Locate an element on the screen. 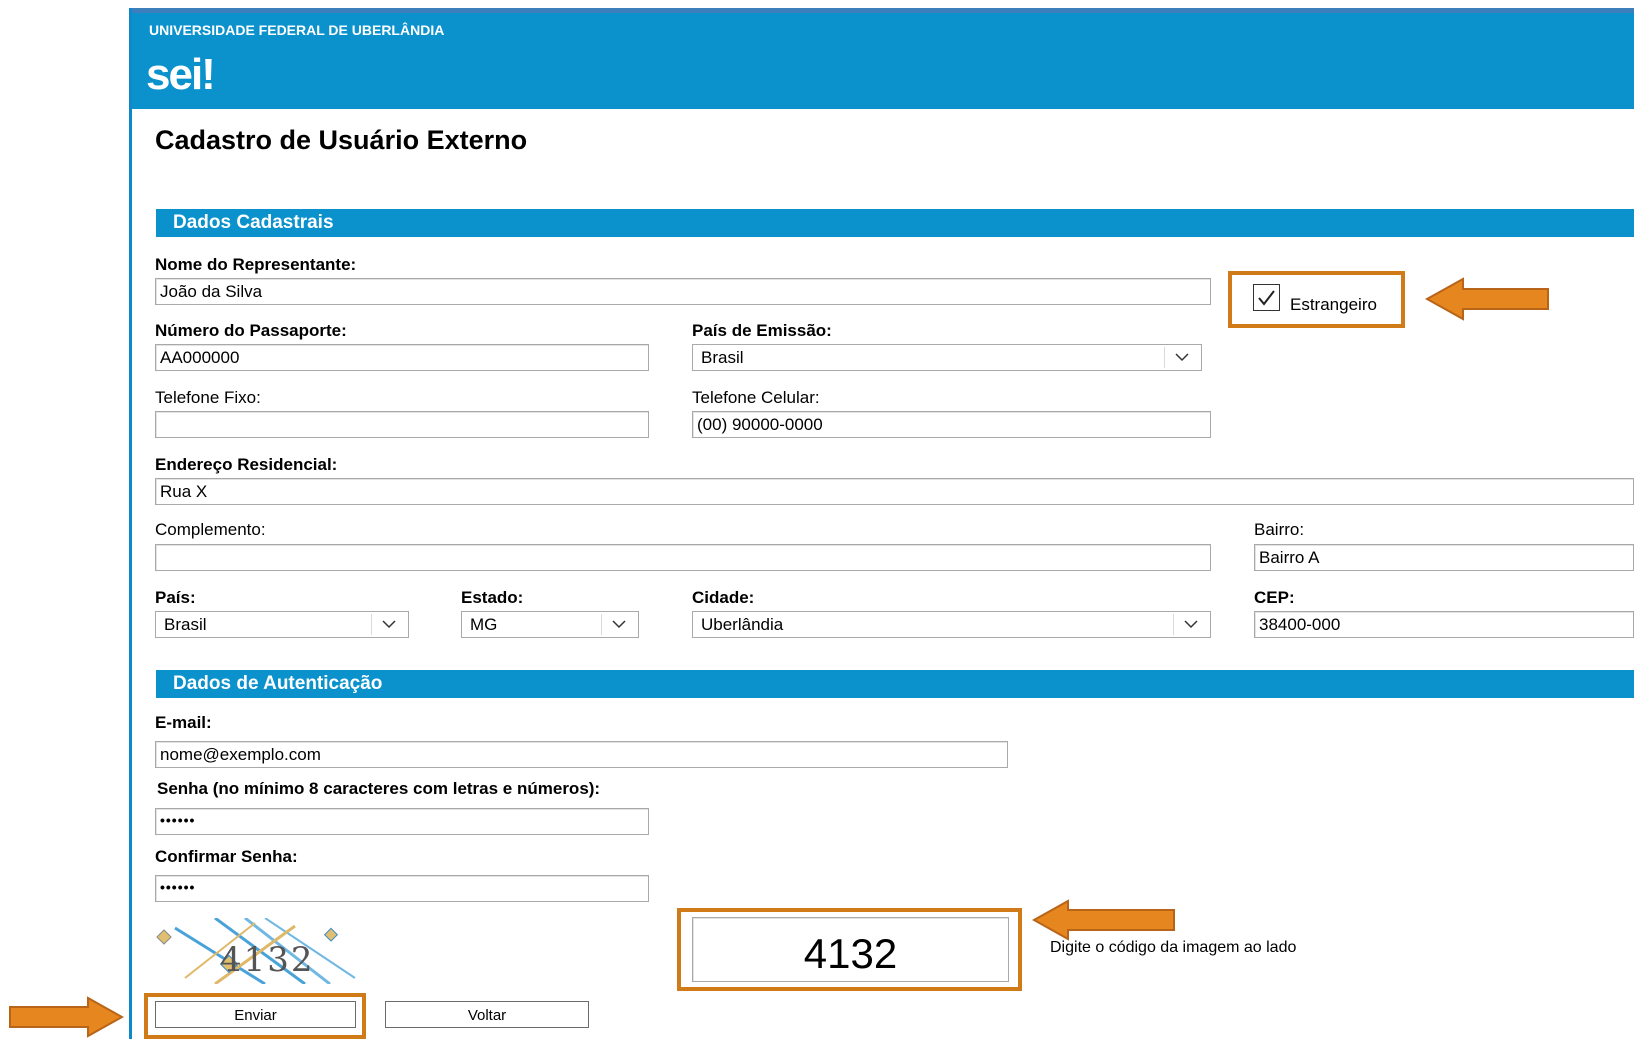 The height and width of the screenshot is (1039, 1634). checkmark-icon is located at coordinates (1266, 298).